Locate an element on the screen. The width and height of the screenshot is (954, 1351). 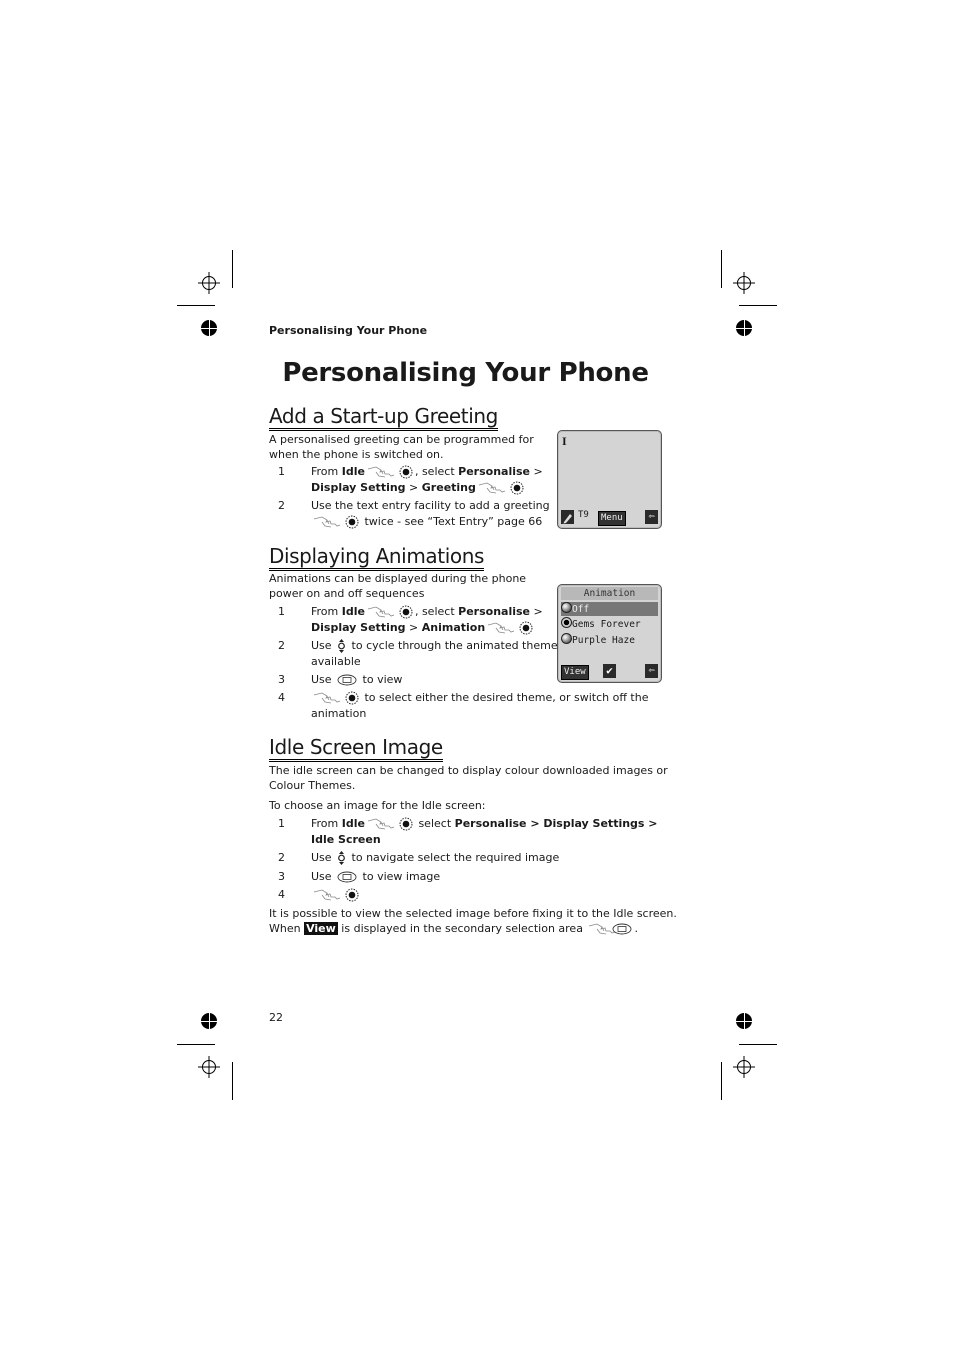
radio-selected-icon is located at coordinates (566, 622).